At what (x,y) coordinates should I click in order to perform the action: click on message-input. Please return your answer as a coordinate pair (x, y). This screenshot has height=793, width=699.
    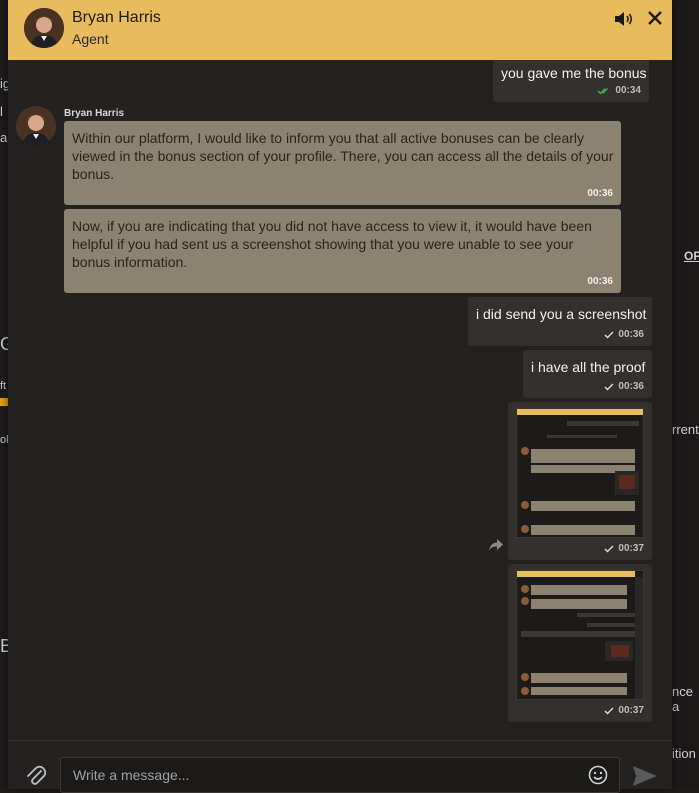
    Looking at the image, I should click on (340, 775).